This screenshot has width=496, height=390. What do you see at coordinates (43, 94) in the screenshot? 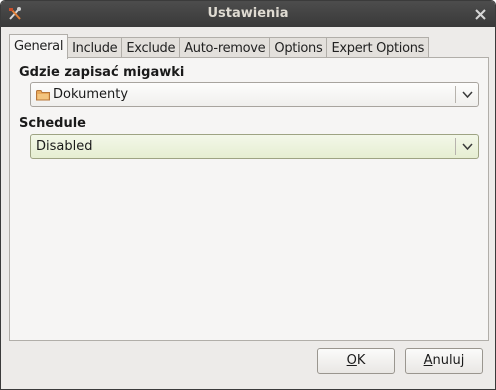
I see `folder-icon` at bounding box center [43, 94].